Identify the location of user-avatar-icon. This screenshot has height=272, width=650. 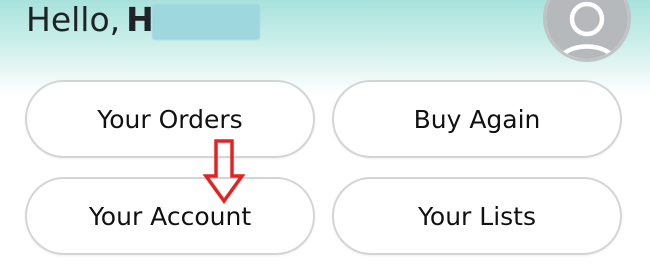
(587, 29).